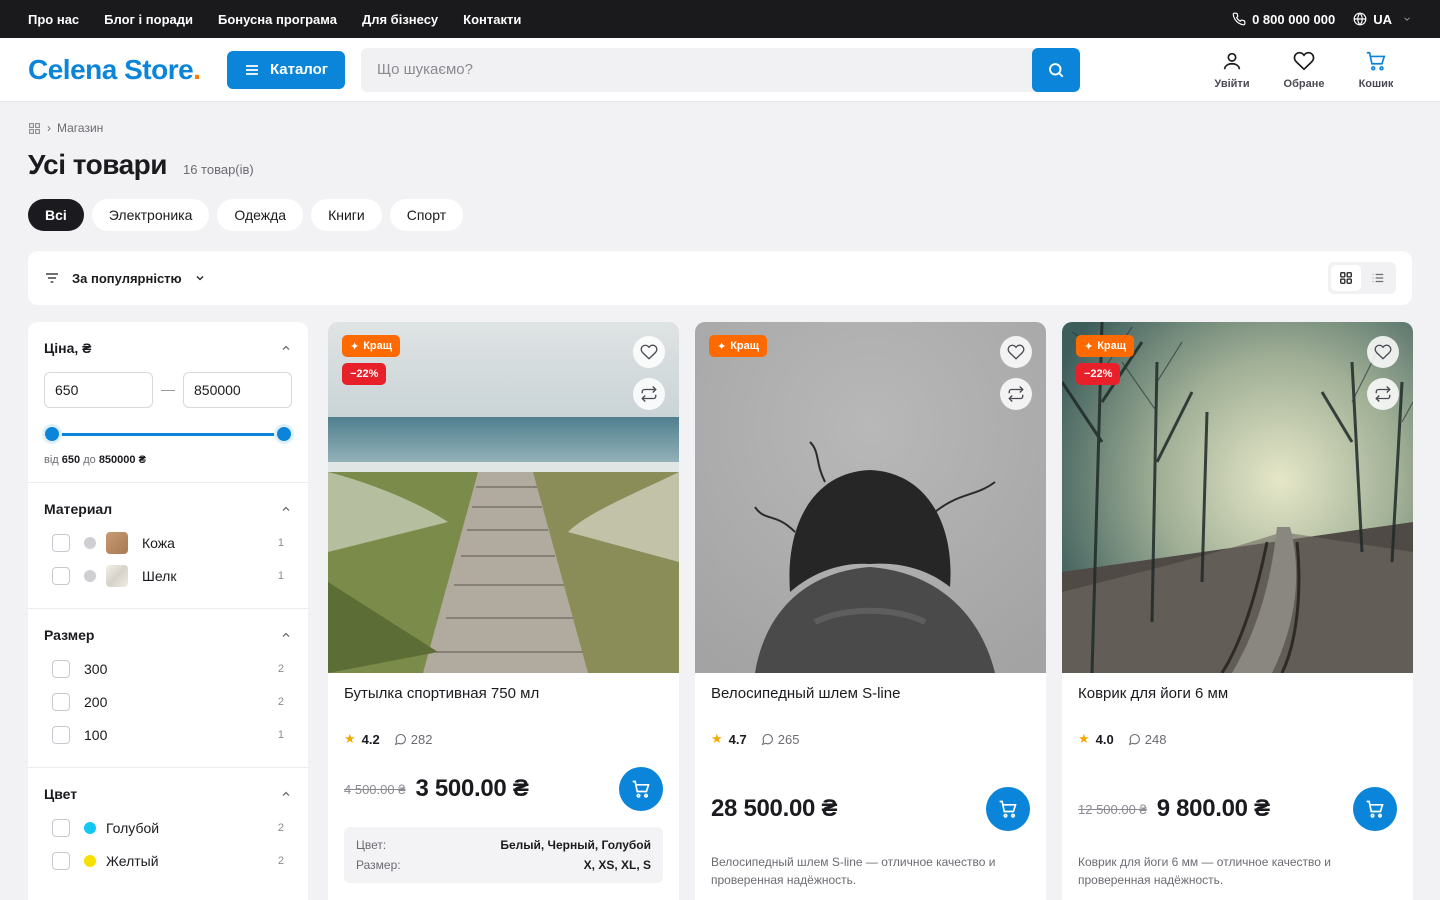  Describe the element at coordinates (1378, 278) in the screenshot. I see `list-view-button` at that location.